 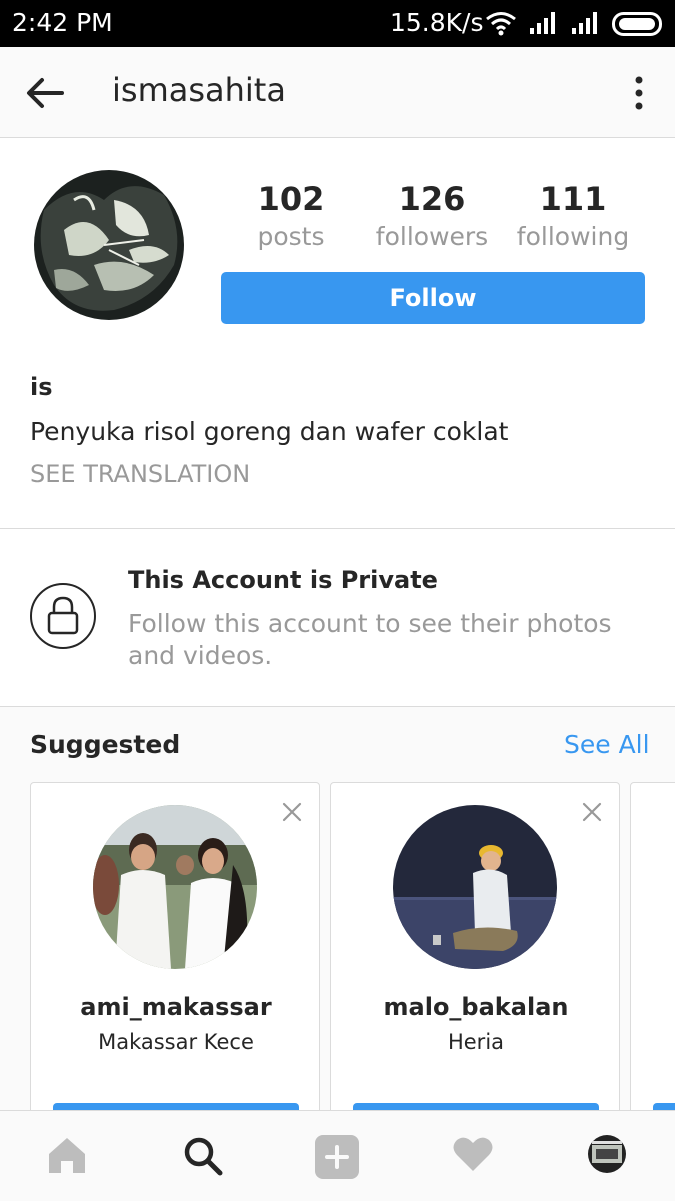 I want to click on add-post-icon, so click(x=337, y=1157).